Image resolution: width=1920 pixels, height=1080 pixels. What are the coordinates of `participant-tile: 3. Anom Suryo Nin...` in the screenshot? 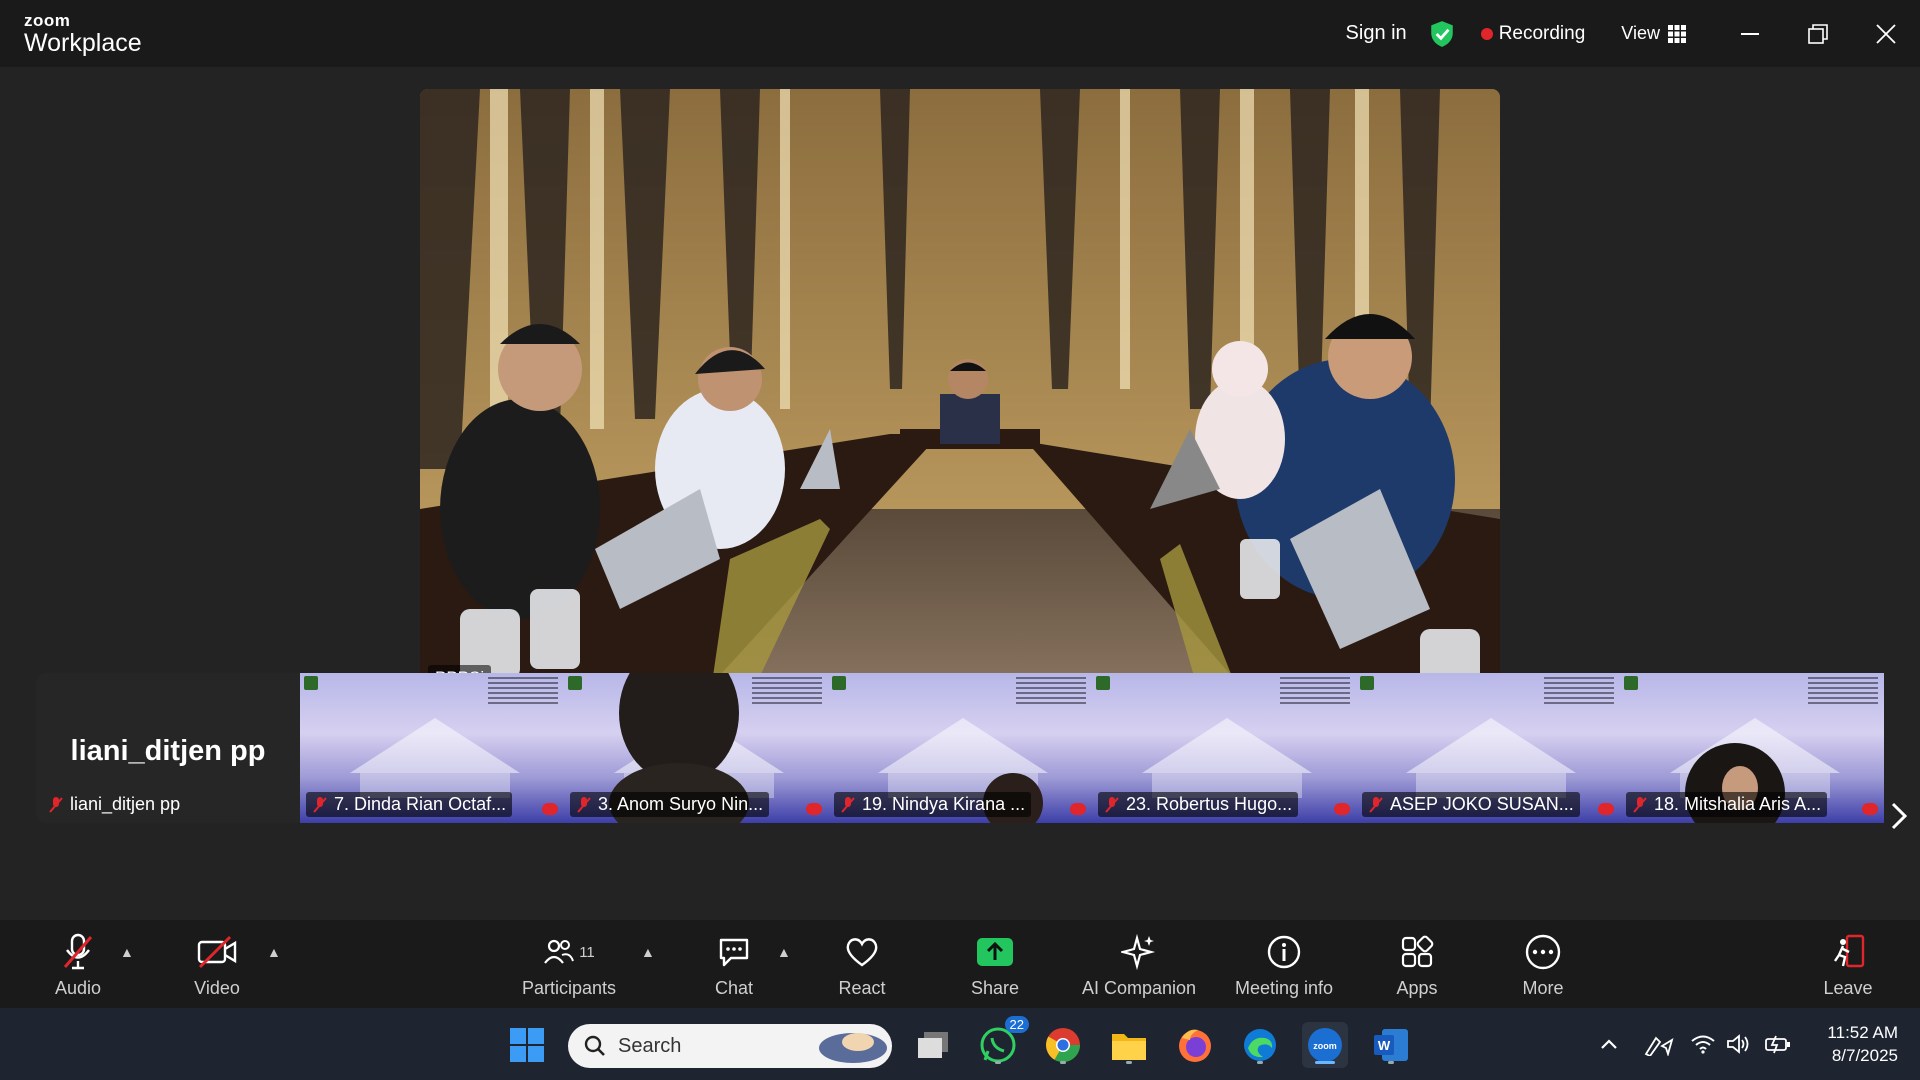 It's located at (696, 748).